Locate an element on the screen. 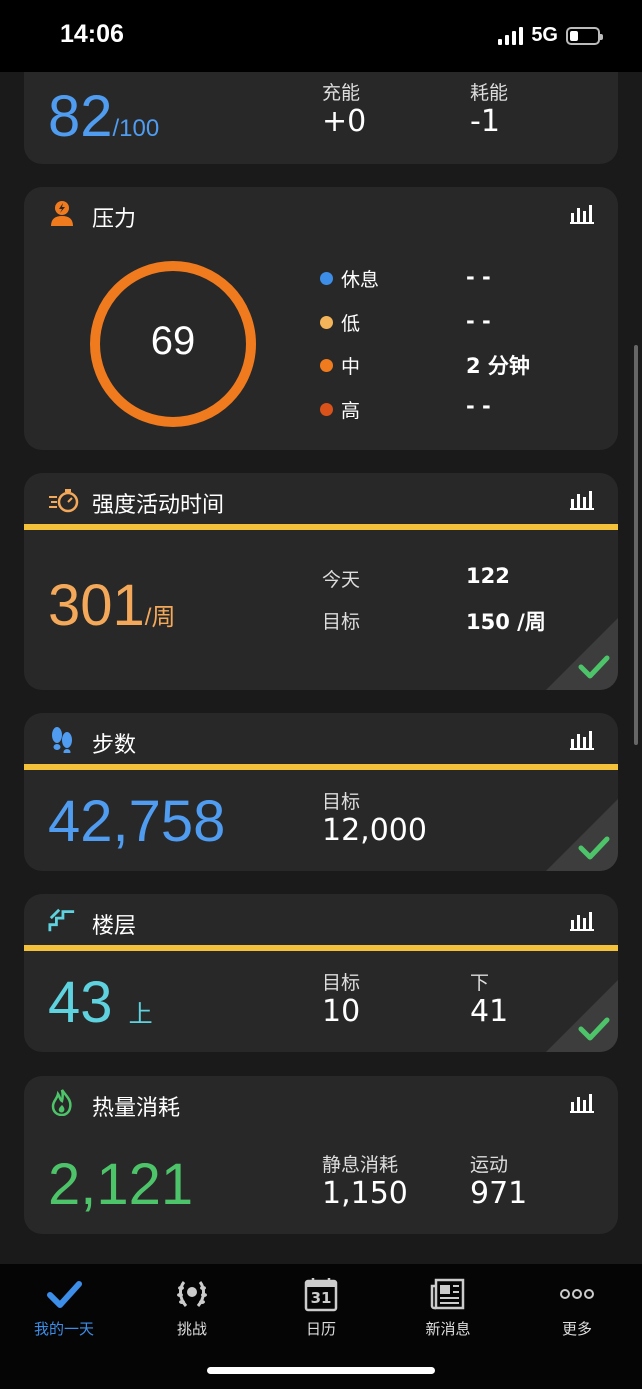 The image size is (642, 1389). tab-calendar: 31 日历 is located at coordinates (321, 1307).